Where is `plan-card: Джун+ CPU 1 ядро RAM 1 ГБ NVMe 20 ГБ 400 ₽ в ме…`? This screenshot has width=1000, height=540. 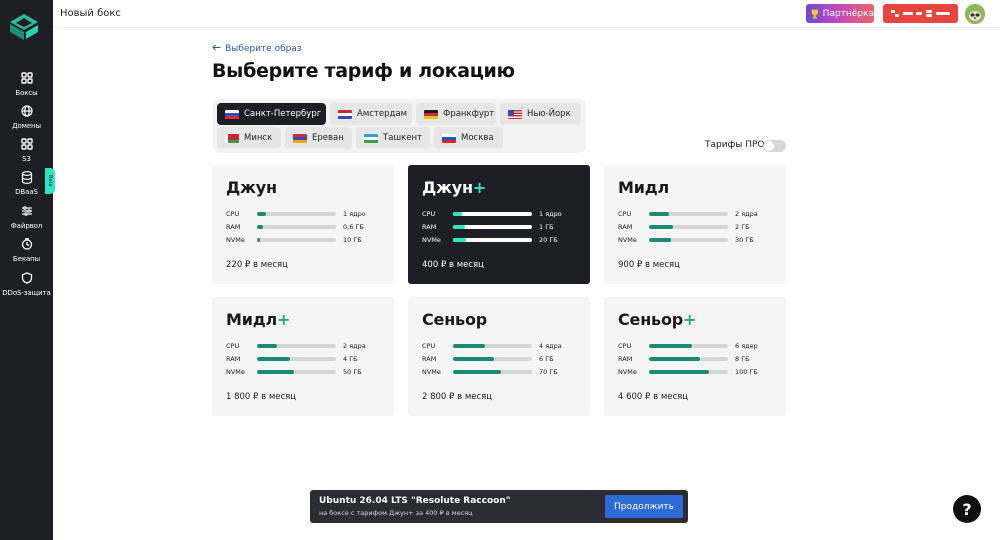
plan-card: Джун+ CPU 1 ядро RAM 1 ГБ NVMe 20 ГБ 400 ₽ в ме… is located at coordinates (499, 224).